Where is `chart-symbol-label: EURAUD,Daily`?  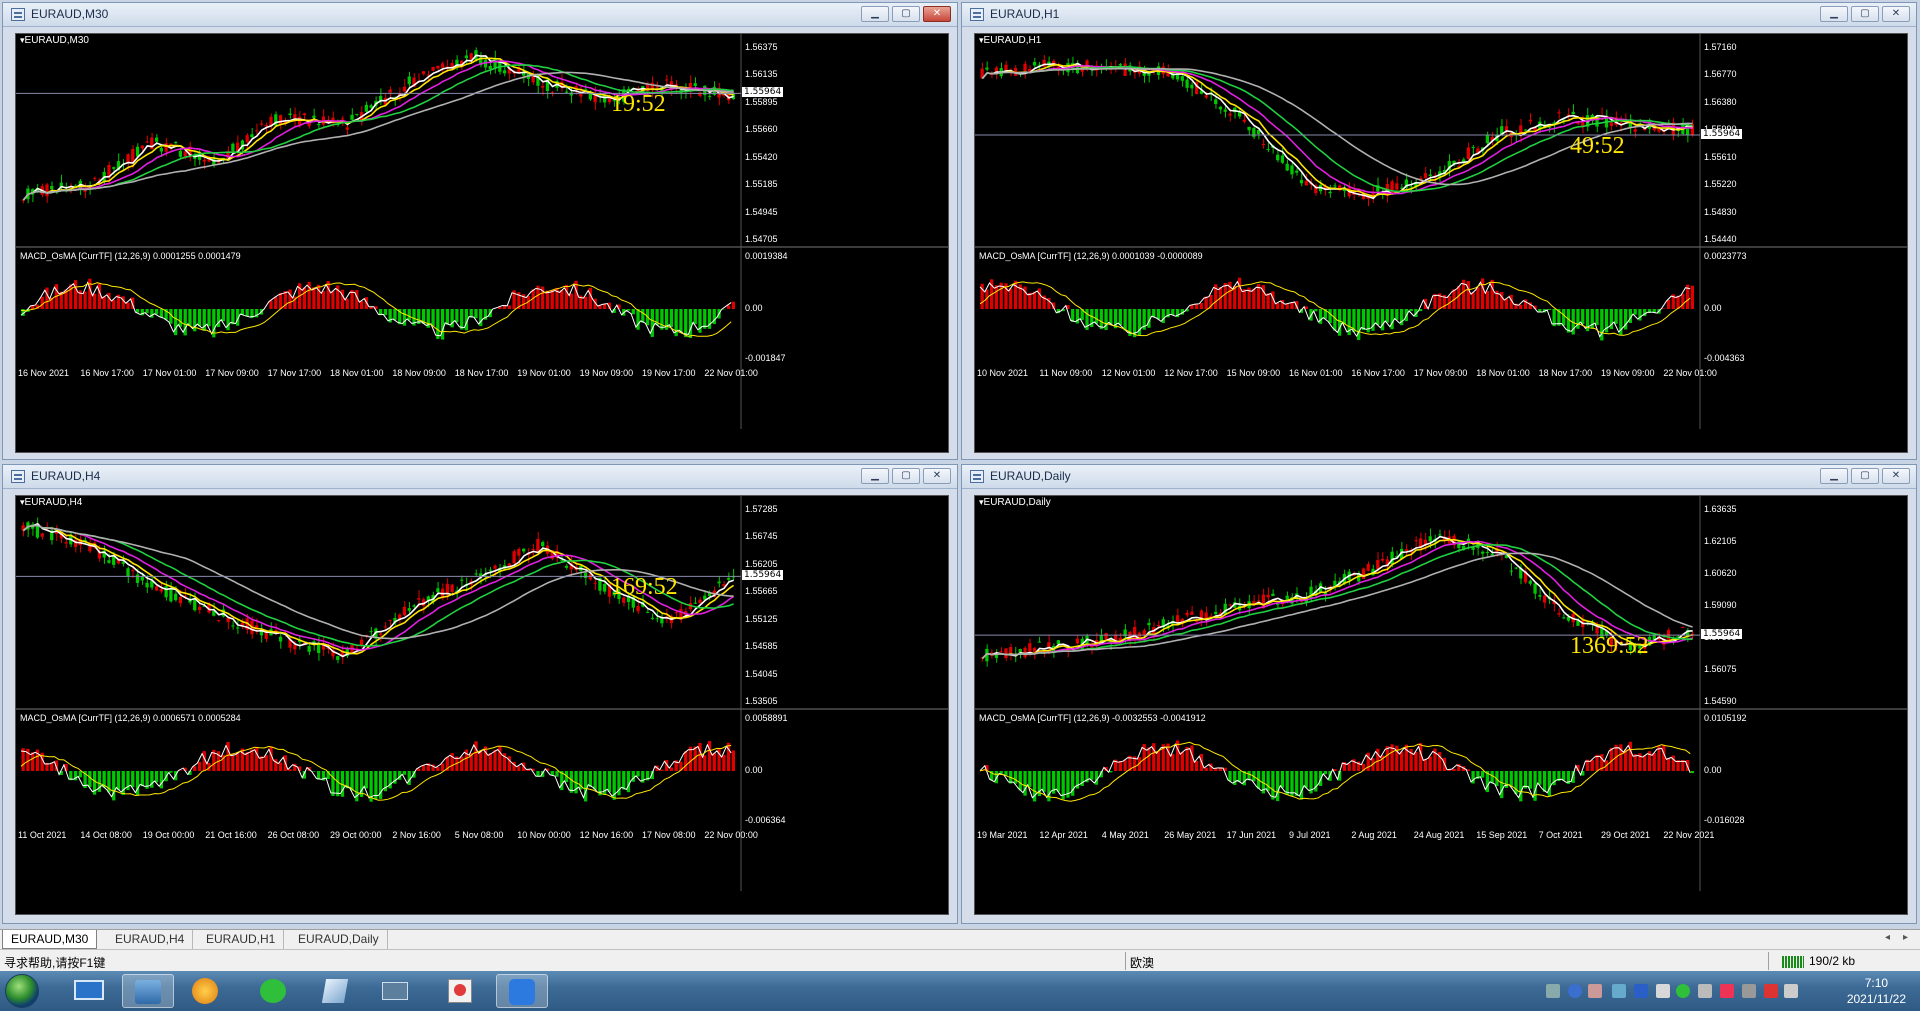 chart-symbol-label: EURAUD,Daily is located at coordinates (1015, 502).